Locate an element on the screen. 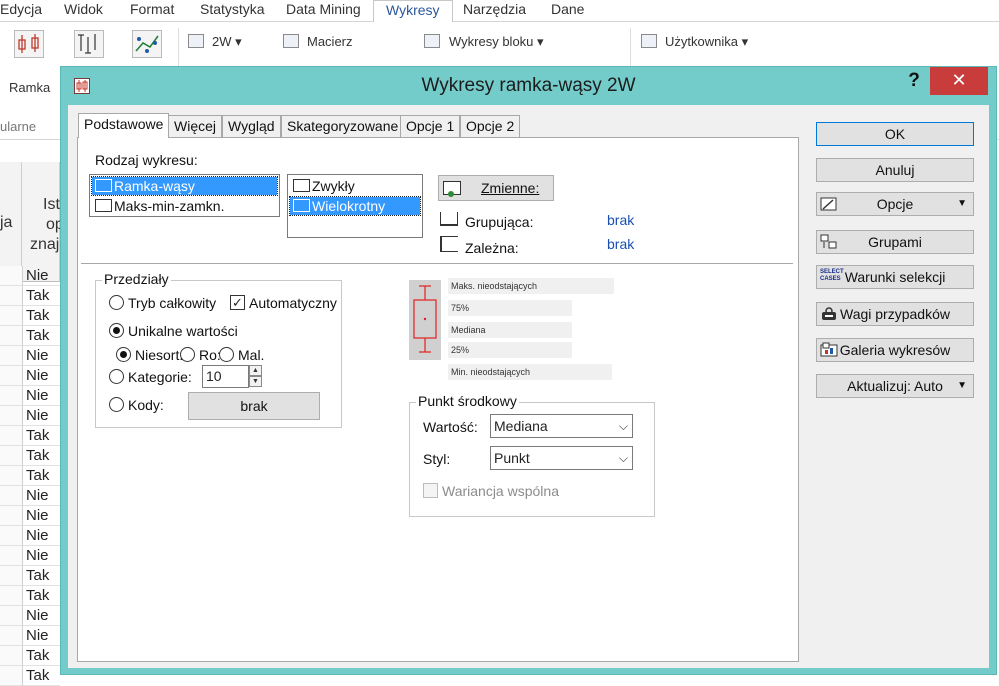 The height and width of the screenshot is (686, 999). radio-tryb-calkowity is located at coordinates (116, 302).